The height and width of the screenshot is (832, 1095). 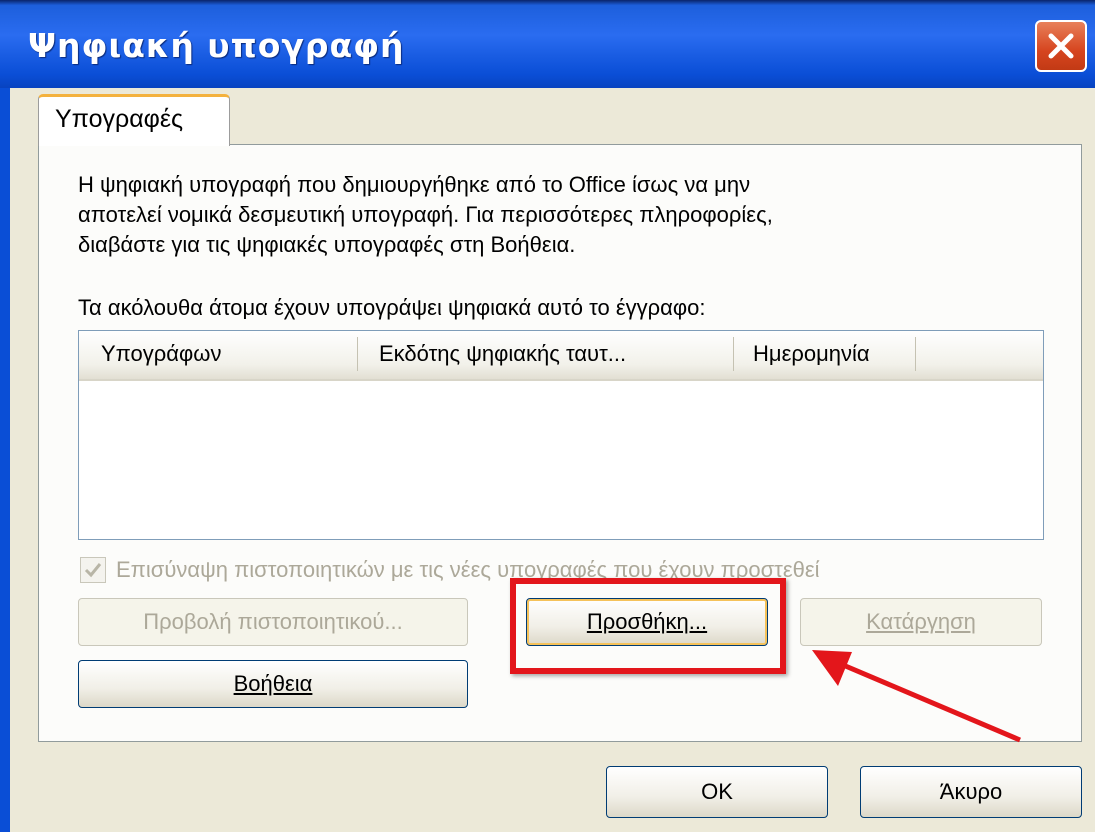 I want to click on tab-signatures: Υπογραφές, so click(x=134, y=120).